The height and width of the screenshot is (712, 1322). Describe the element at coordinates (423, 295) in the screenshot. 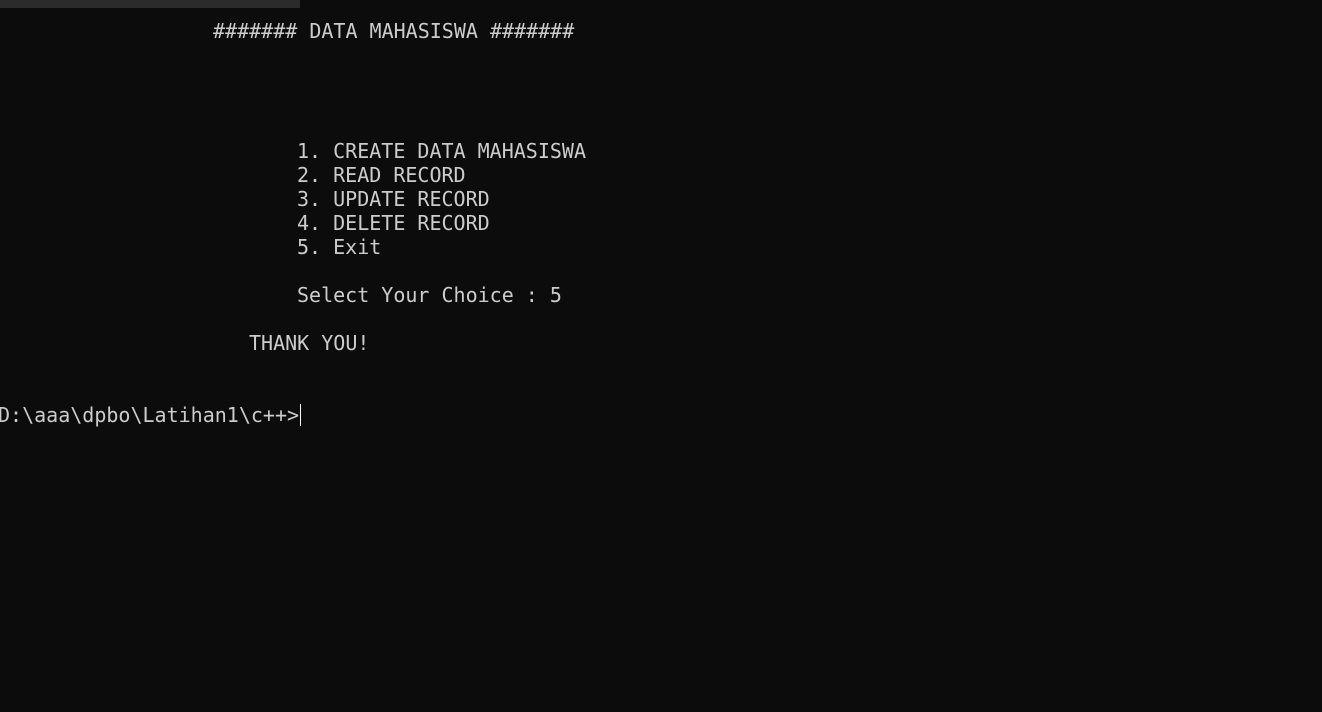

I see `choice-prompt: Select Your Choice :` at that location.